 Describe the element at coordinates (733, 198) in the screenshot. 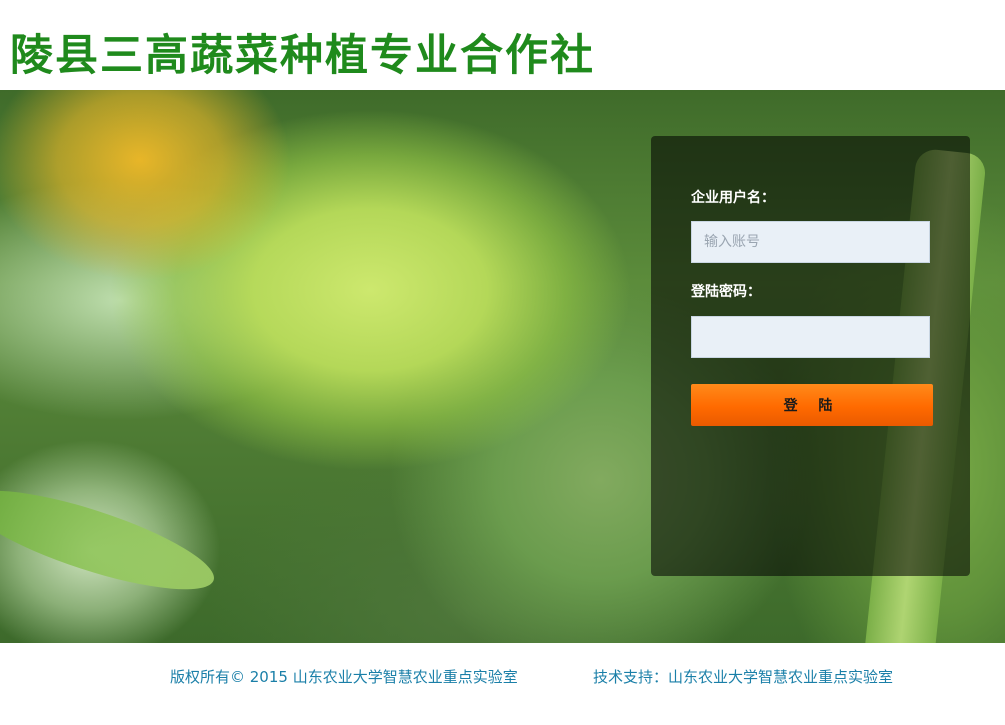

I see `username-label: 企业用户名：` at that location.